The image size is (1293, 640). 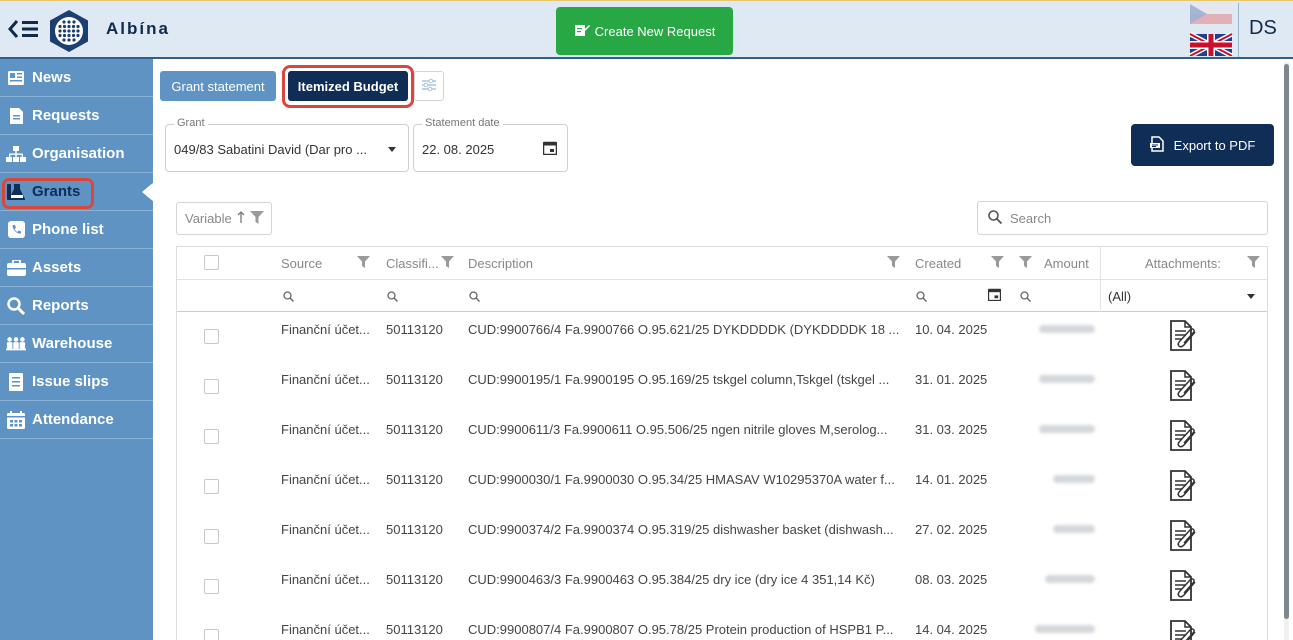 What do you see at coordinates (211, 262) in the screenshot?
I see `select-all-checkbox` at bounding box center [211, 262].